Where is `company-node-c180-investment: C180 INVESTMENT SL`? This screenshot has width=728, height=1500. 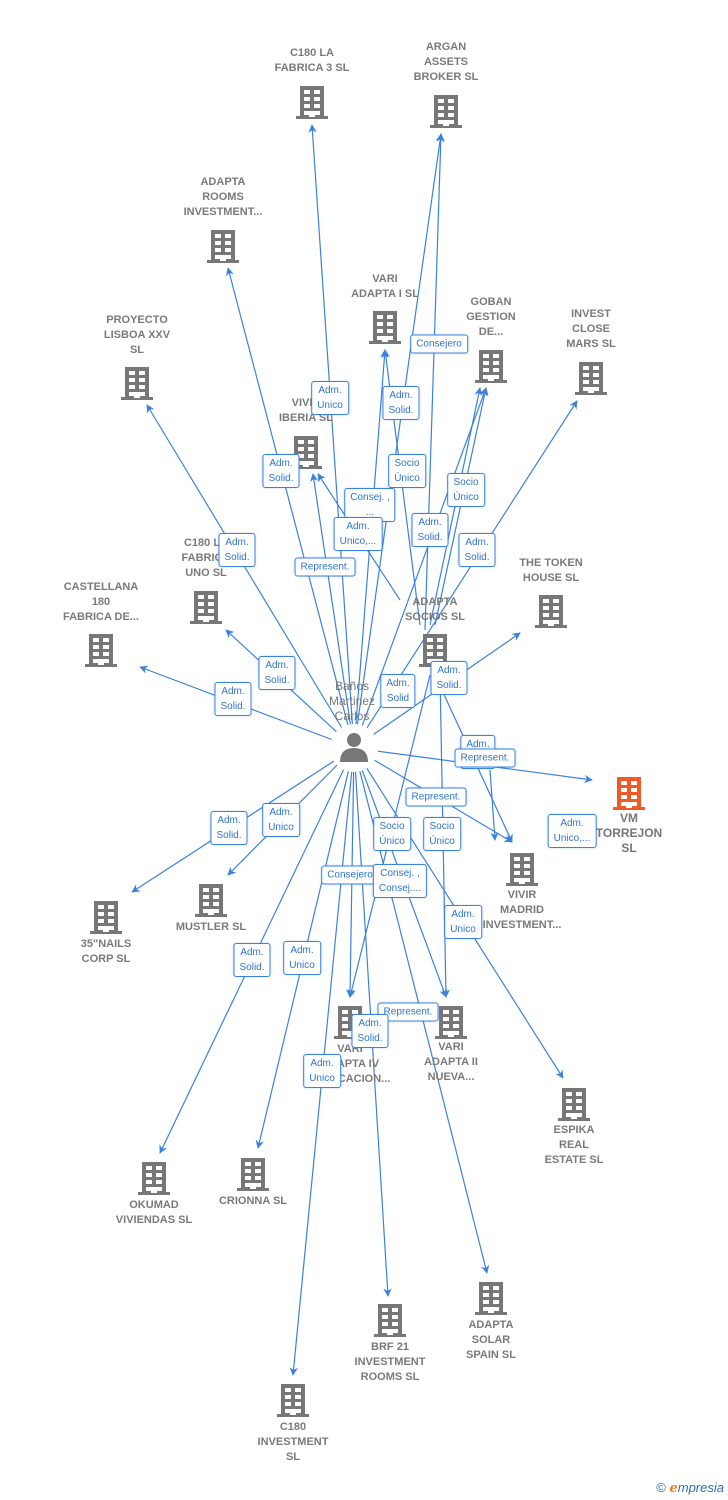
company-node-c180-investment: C180 INVESTMENT SL is located at coordinates (293, 1423).